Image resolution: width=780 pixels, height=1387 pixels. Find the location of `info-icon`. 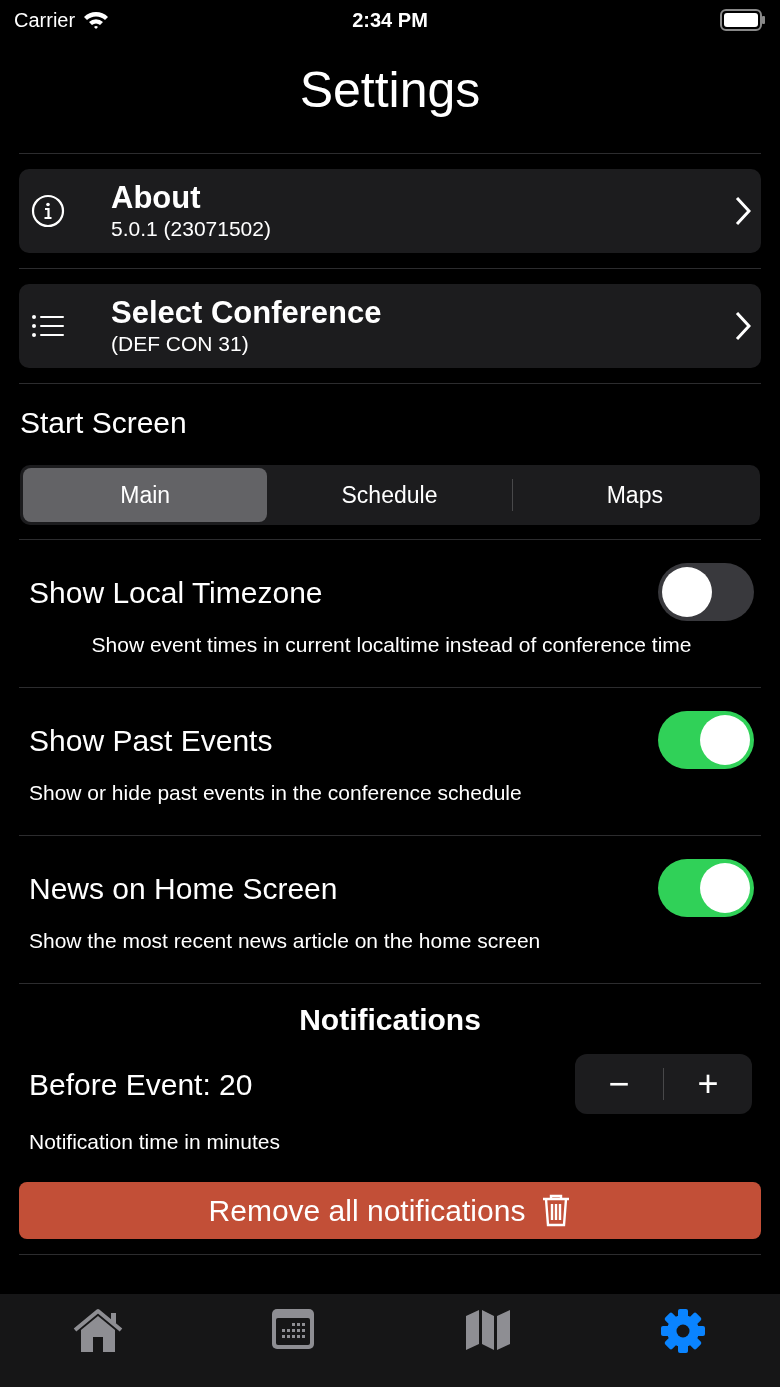

info-icon is located at coordinates (48, 211).